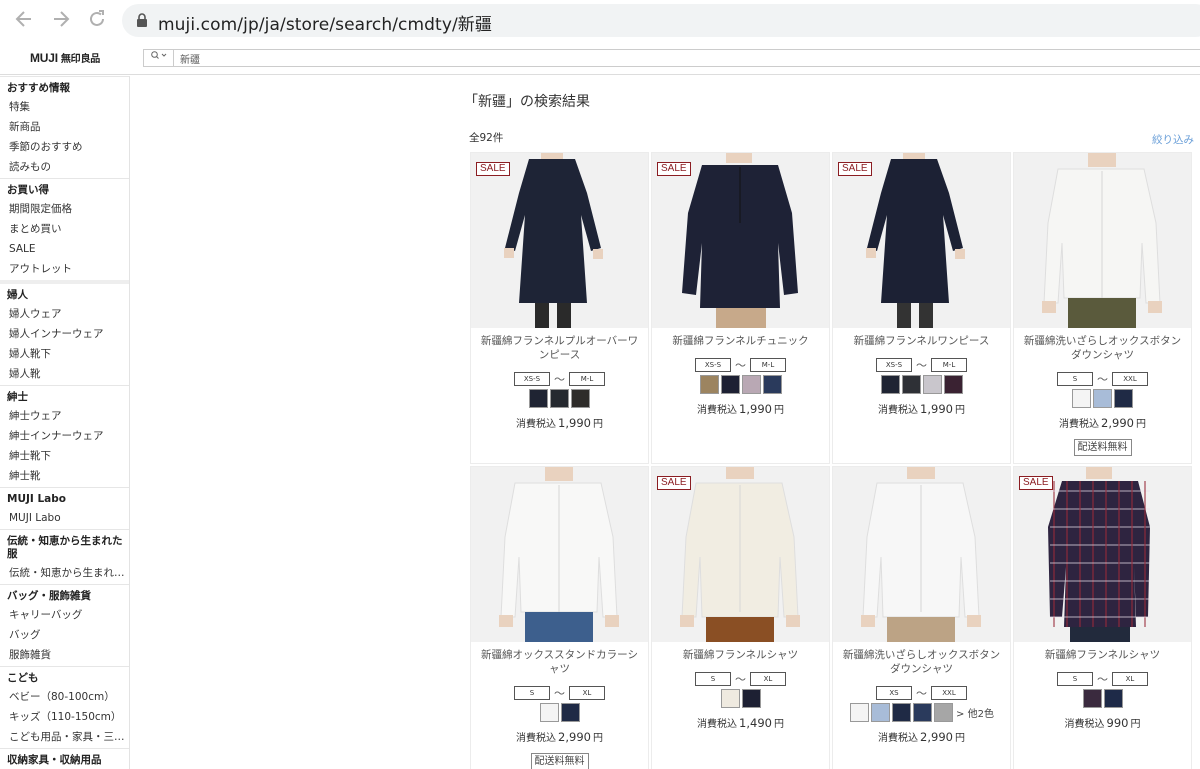  I want to click on sidebar-item: SALE, so click(64, 250).